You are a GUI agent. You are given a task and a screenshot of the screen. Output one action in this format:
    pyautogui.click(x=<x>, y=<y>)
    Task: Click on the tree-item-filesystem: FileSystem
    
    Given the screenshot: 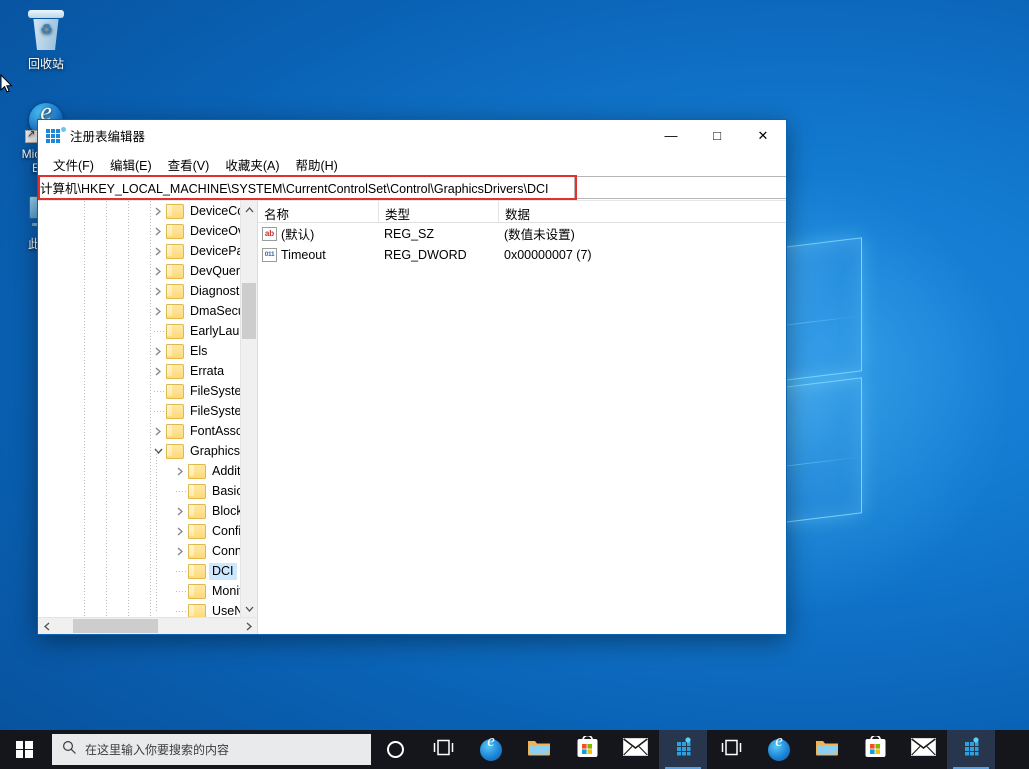 What is the action you would take?
    pyautogui.click(x=139, y=391)
    